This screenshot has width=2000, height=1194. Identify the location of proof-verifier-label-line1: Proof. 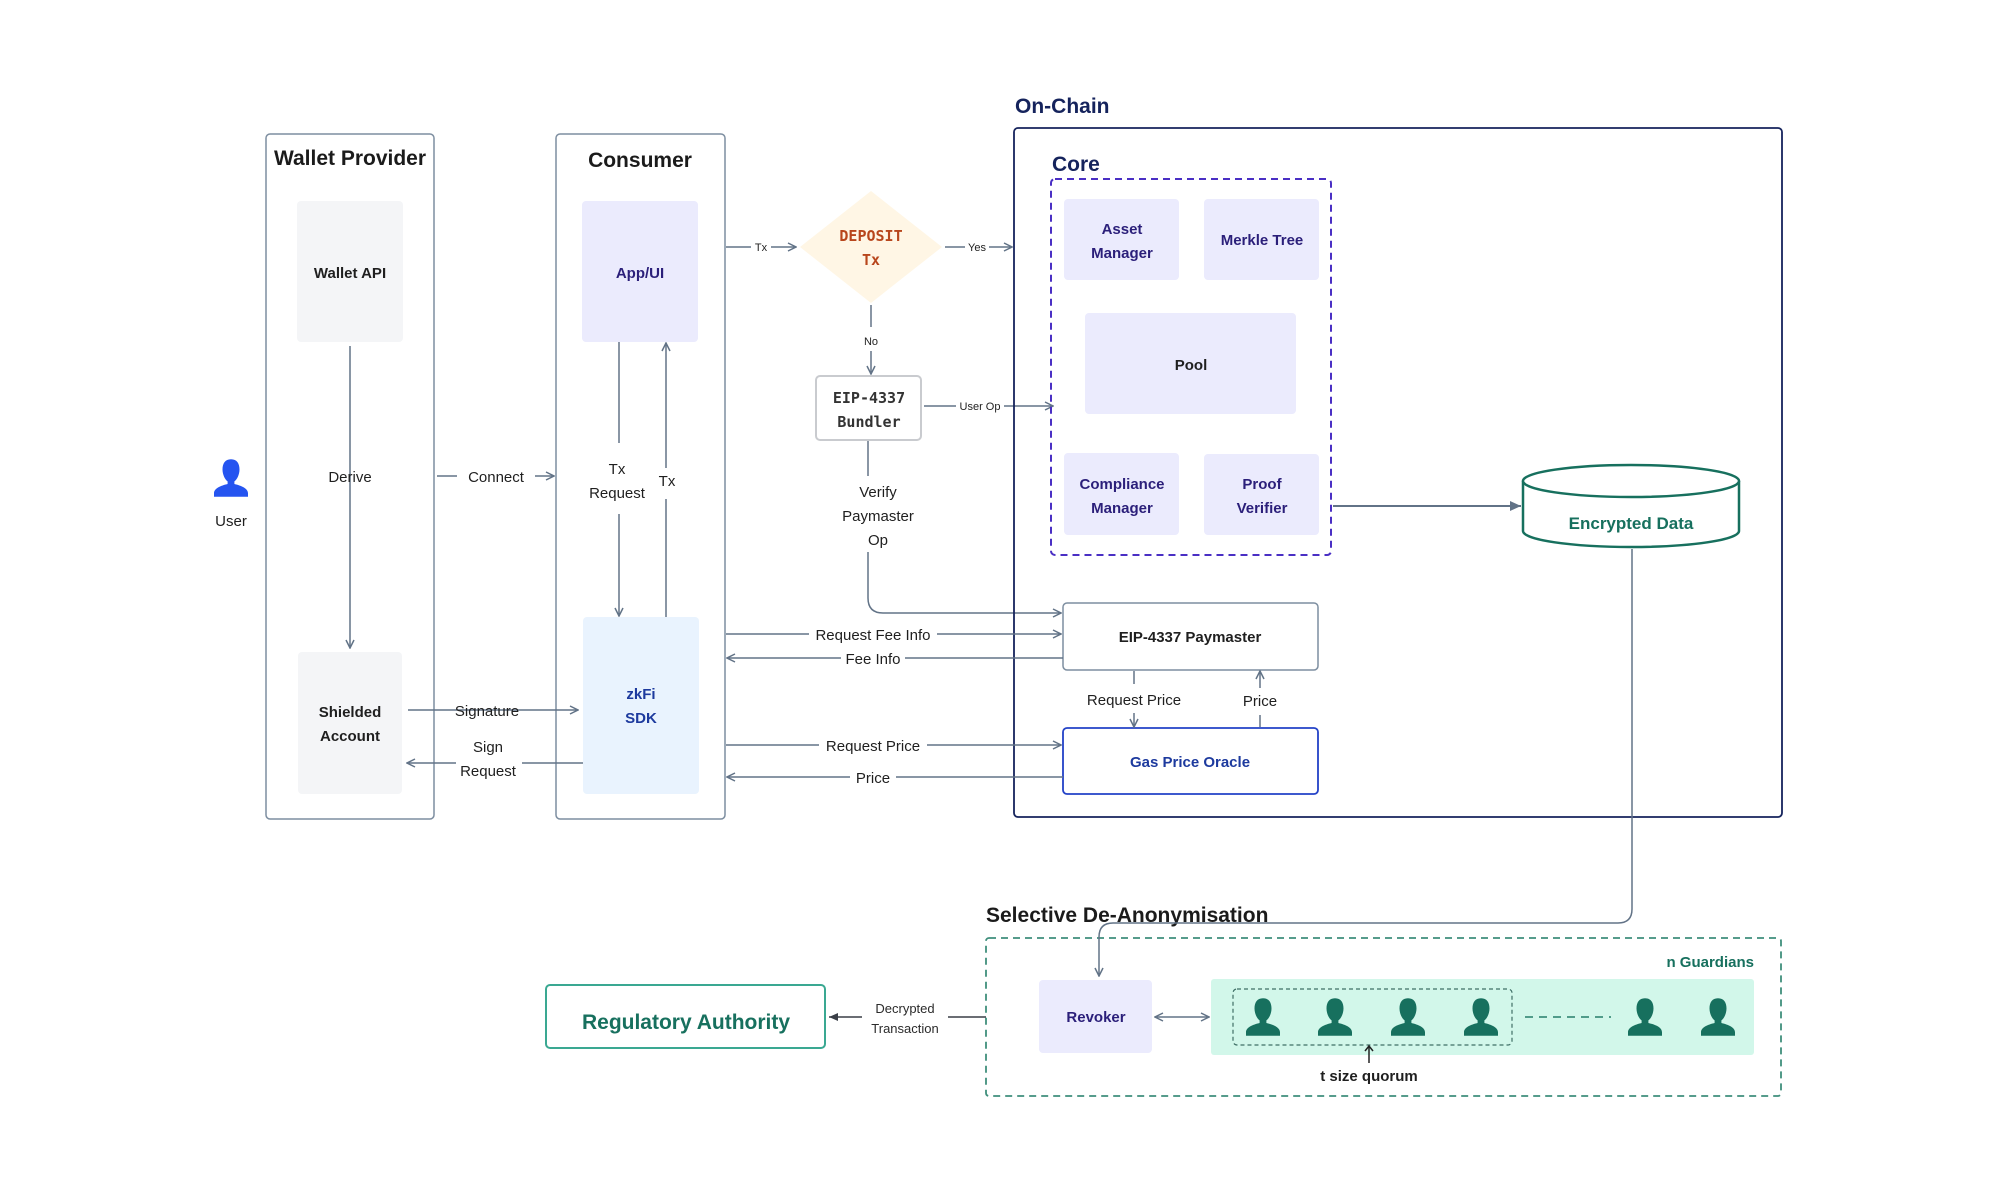
(1262, 484).